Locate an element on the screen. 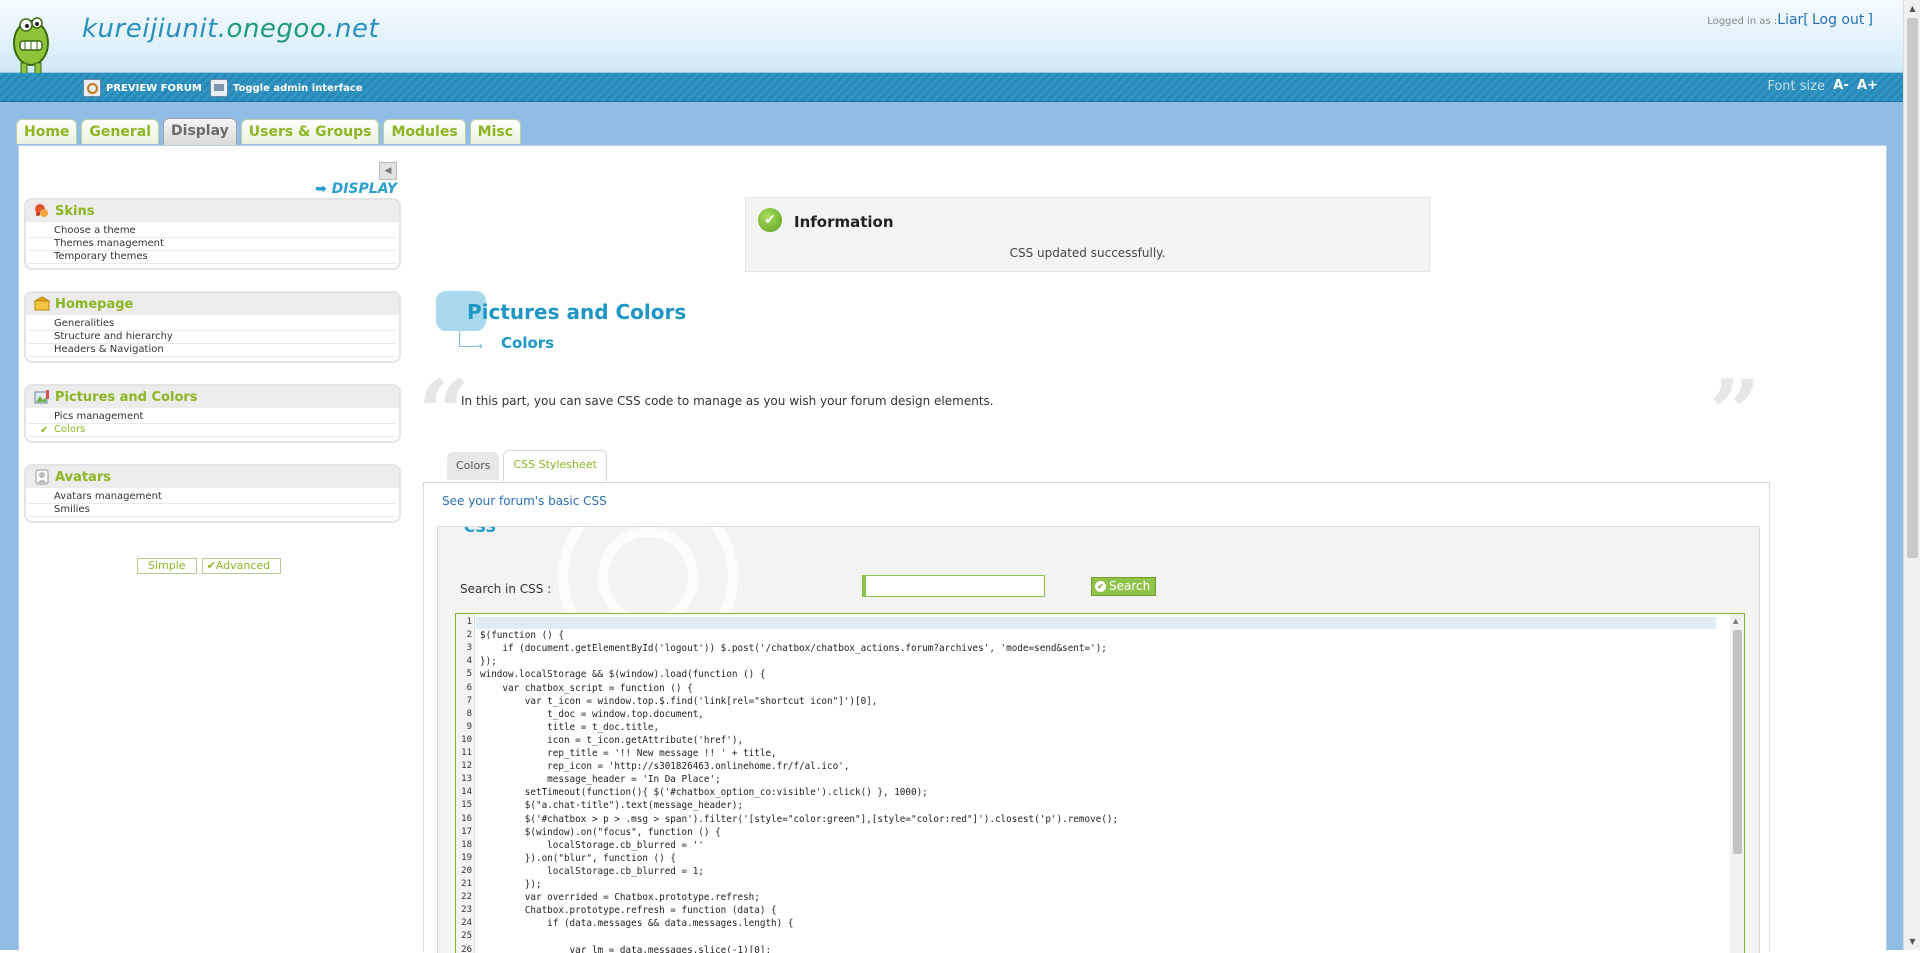 This screenshot has height=953, width=1920. advanced-mode-button: ✔Advanced is located at coordinates (242, 566).